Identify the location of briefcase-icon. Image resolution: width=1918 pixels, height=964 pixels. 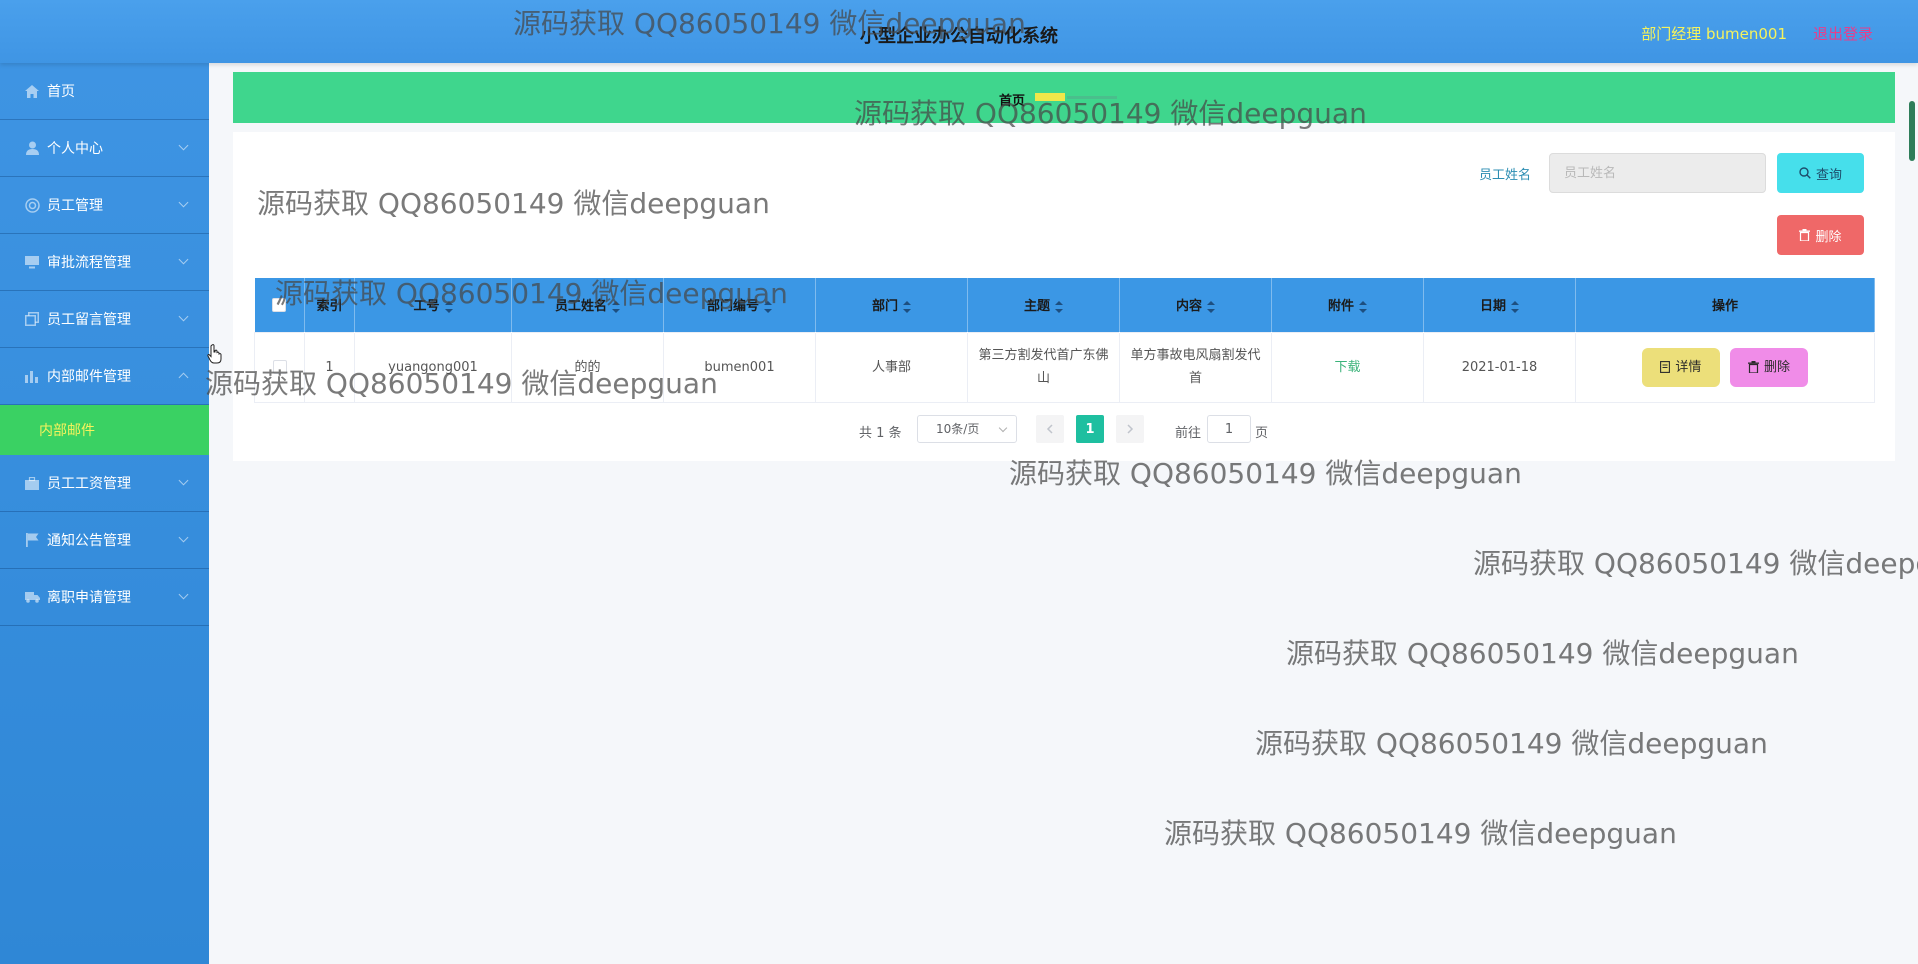
(32, 483).